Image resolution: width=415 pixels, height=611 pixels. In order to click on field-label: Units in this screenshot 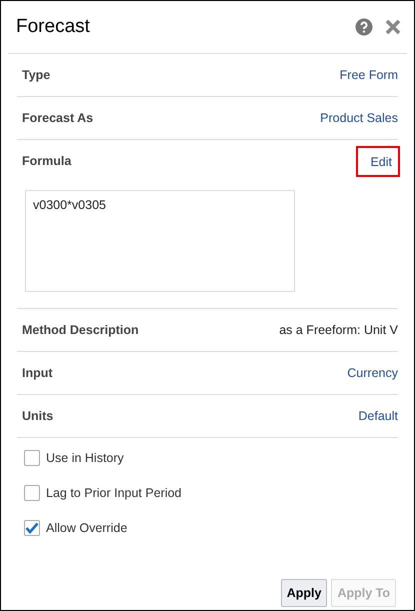, I will do `click(37, 416)`.